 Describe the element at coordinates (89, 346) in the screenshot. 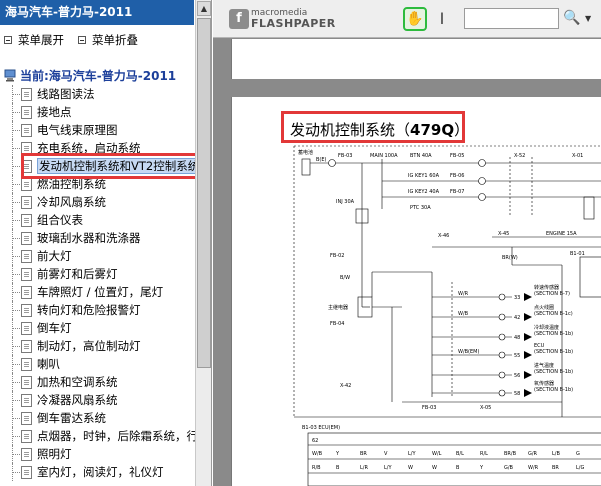

I see `tree-item-label: 制动灯，高位制动灯` at that location.